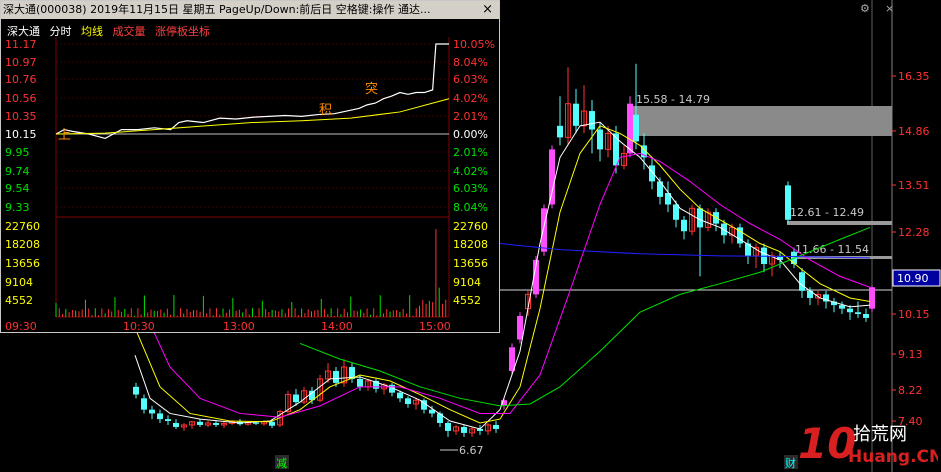  I want to click on time-label: 10:30, so click(139, 326).